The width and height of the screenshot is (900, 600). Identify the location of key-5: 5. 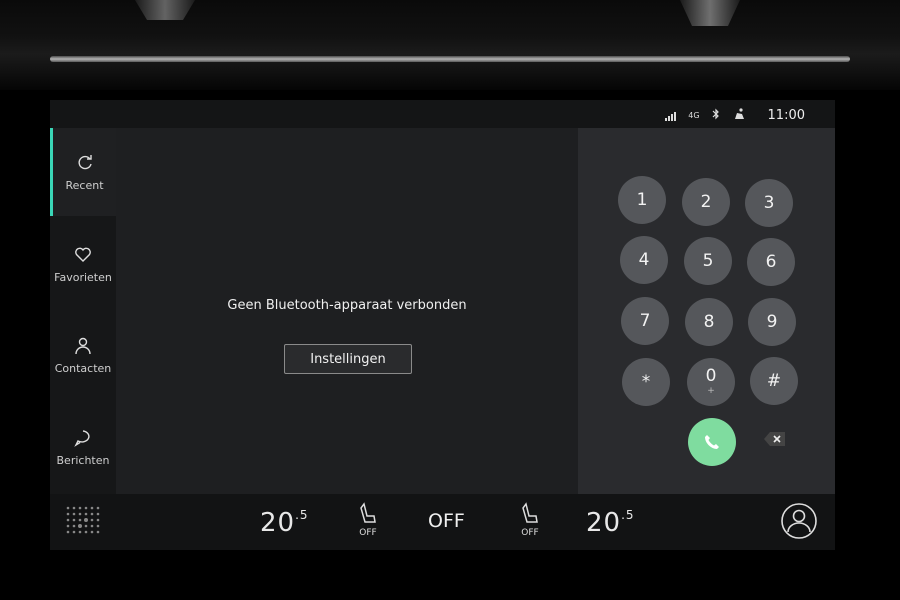
(708, 261).